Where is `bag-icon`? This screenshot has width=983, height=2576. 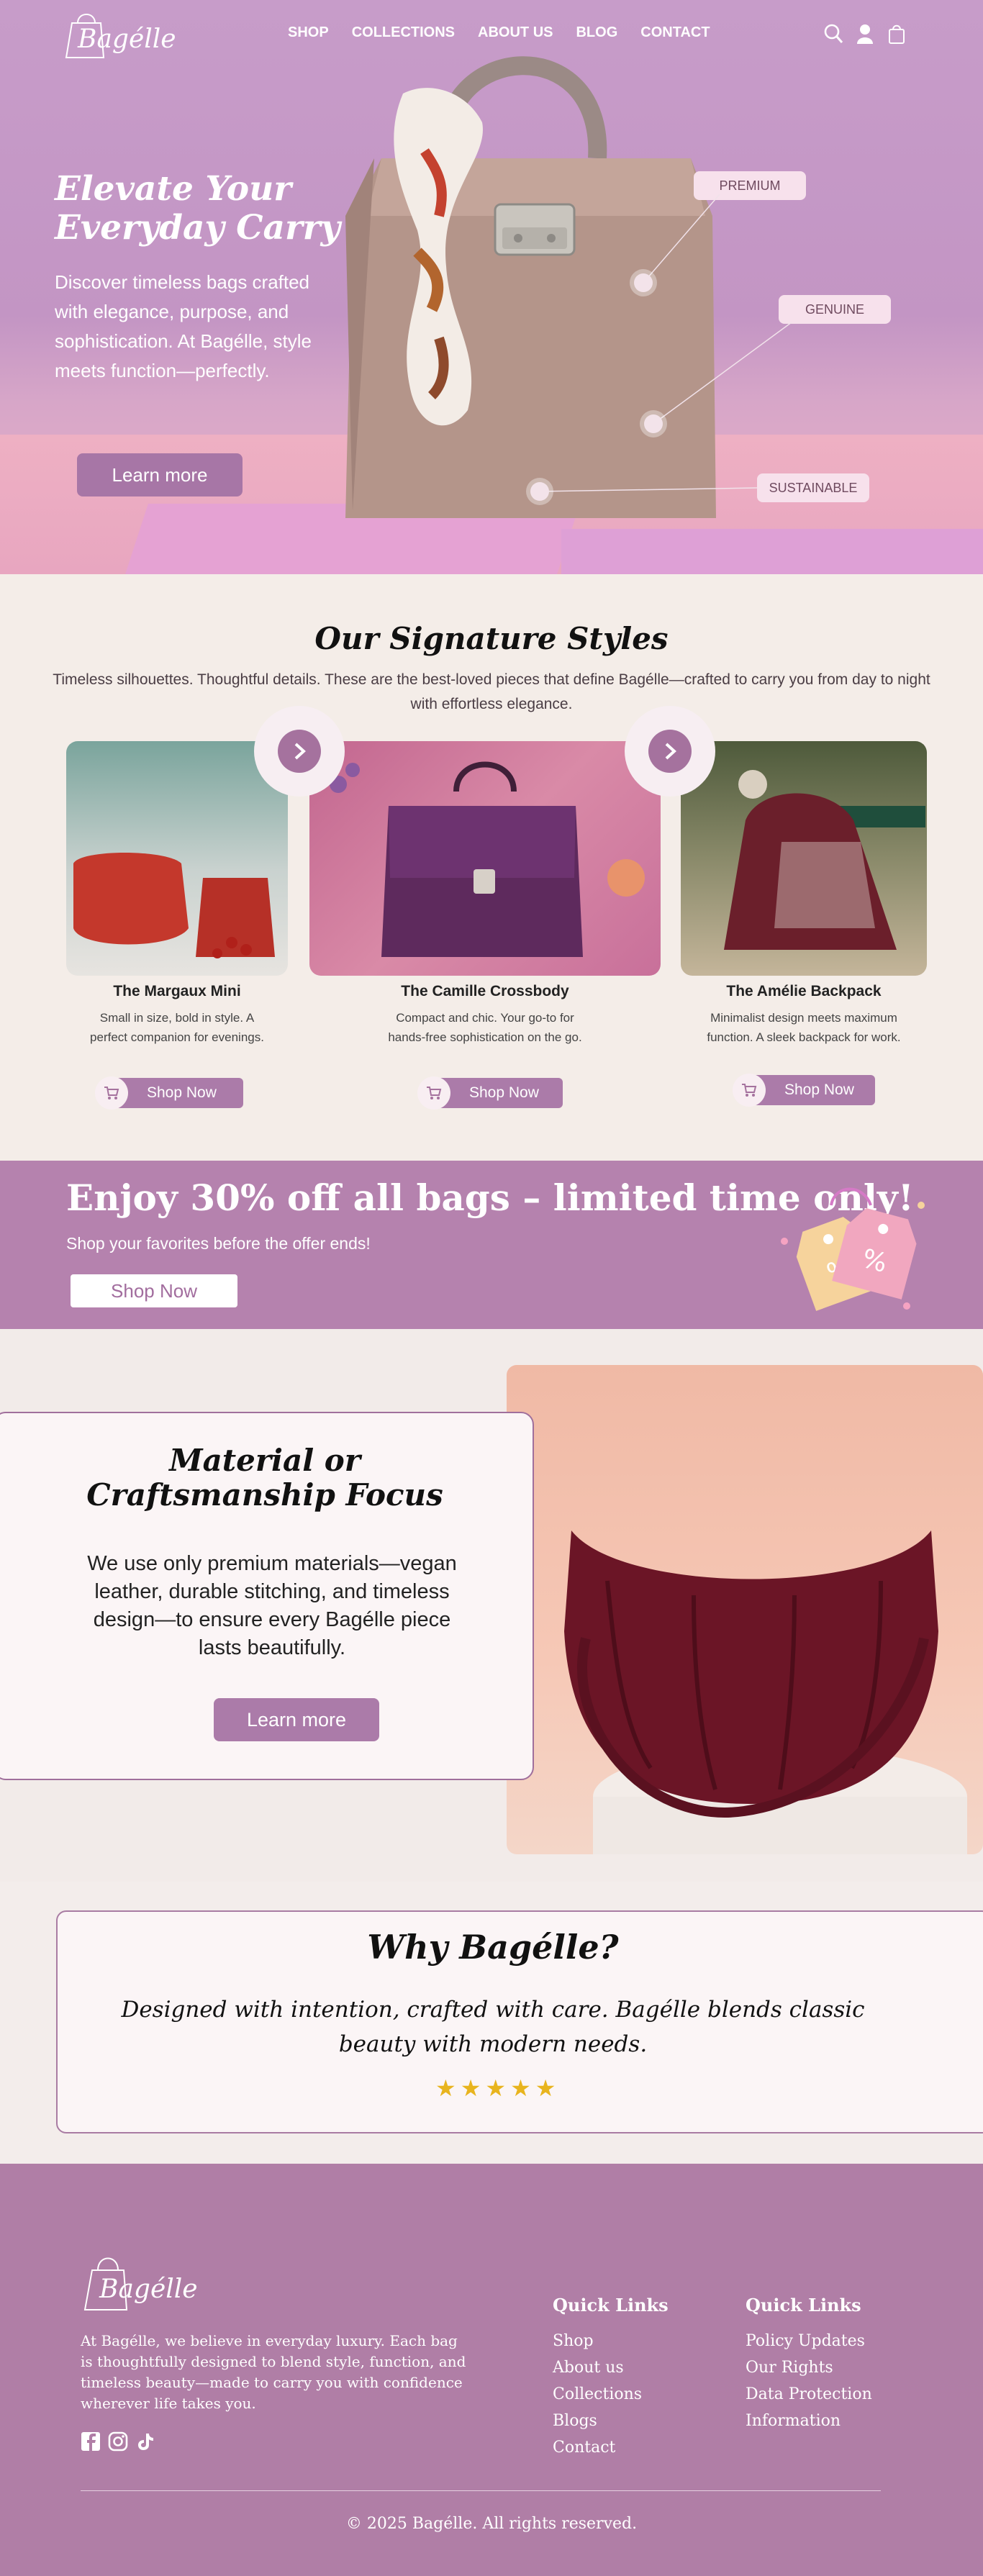
bag-icon is located at coordinates (897, 34).